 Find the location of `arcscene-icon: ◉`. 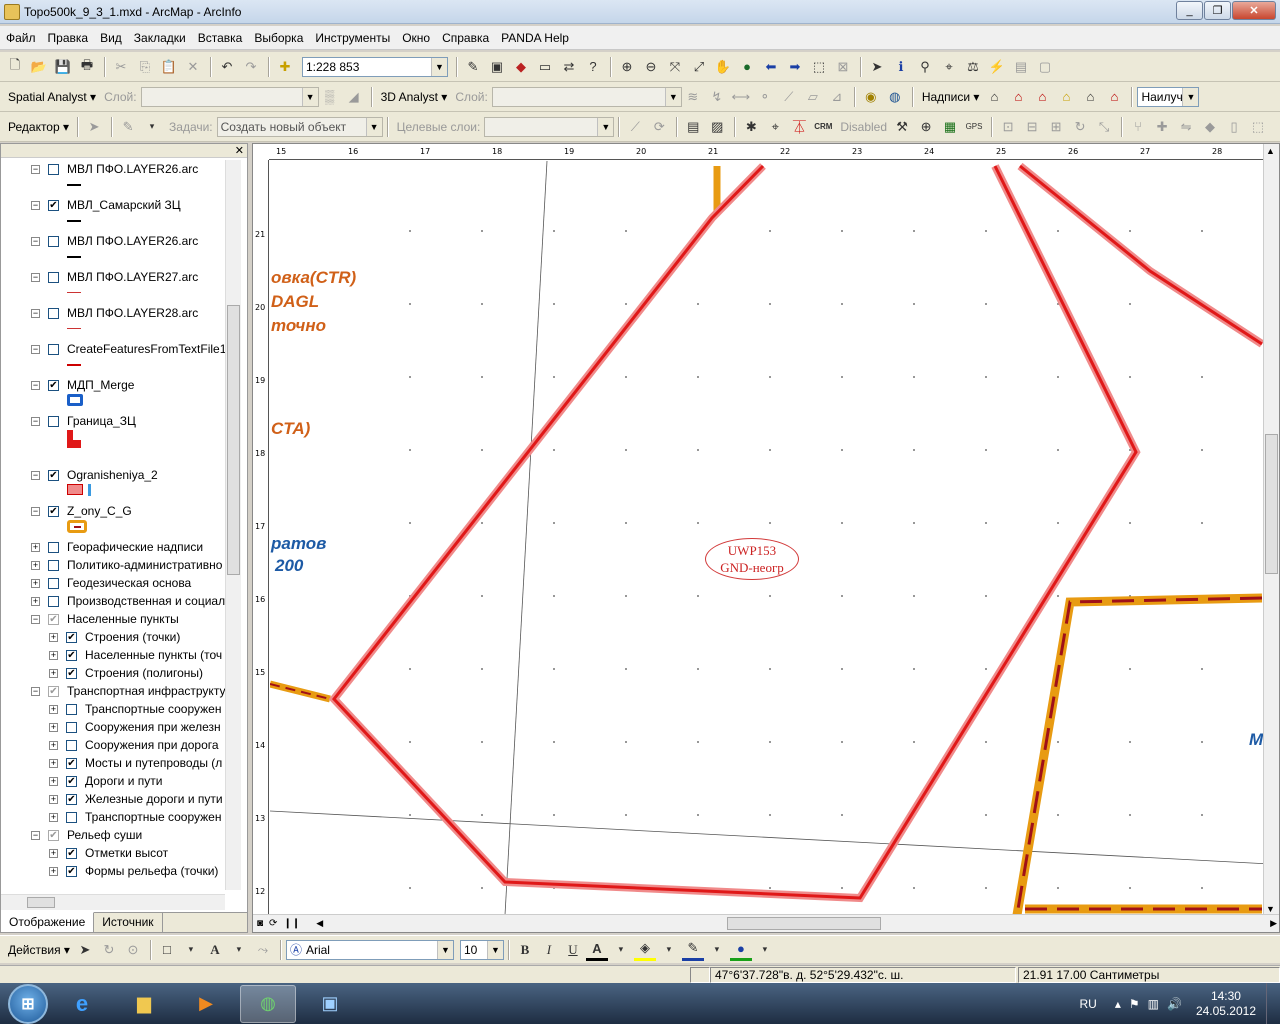

arcscene-icon: ◉ is located at coordinates (871, 97).